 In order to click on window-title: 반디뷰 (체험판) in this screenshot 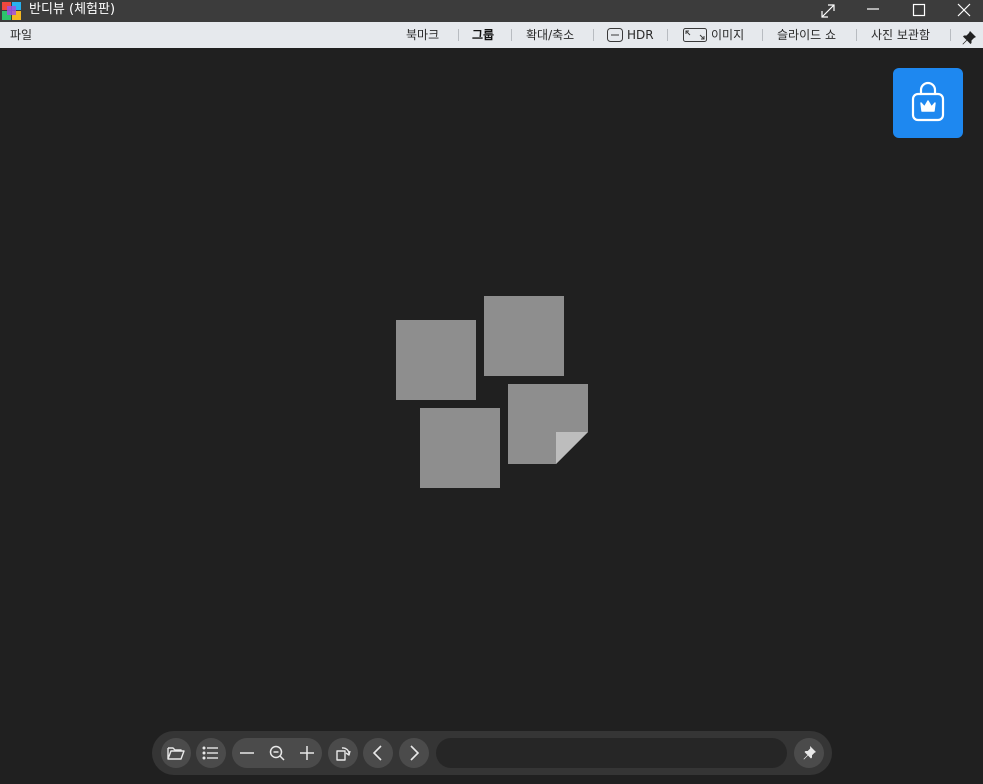, I will do `click(72, 9)`.